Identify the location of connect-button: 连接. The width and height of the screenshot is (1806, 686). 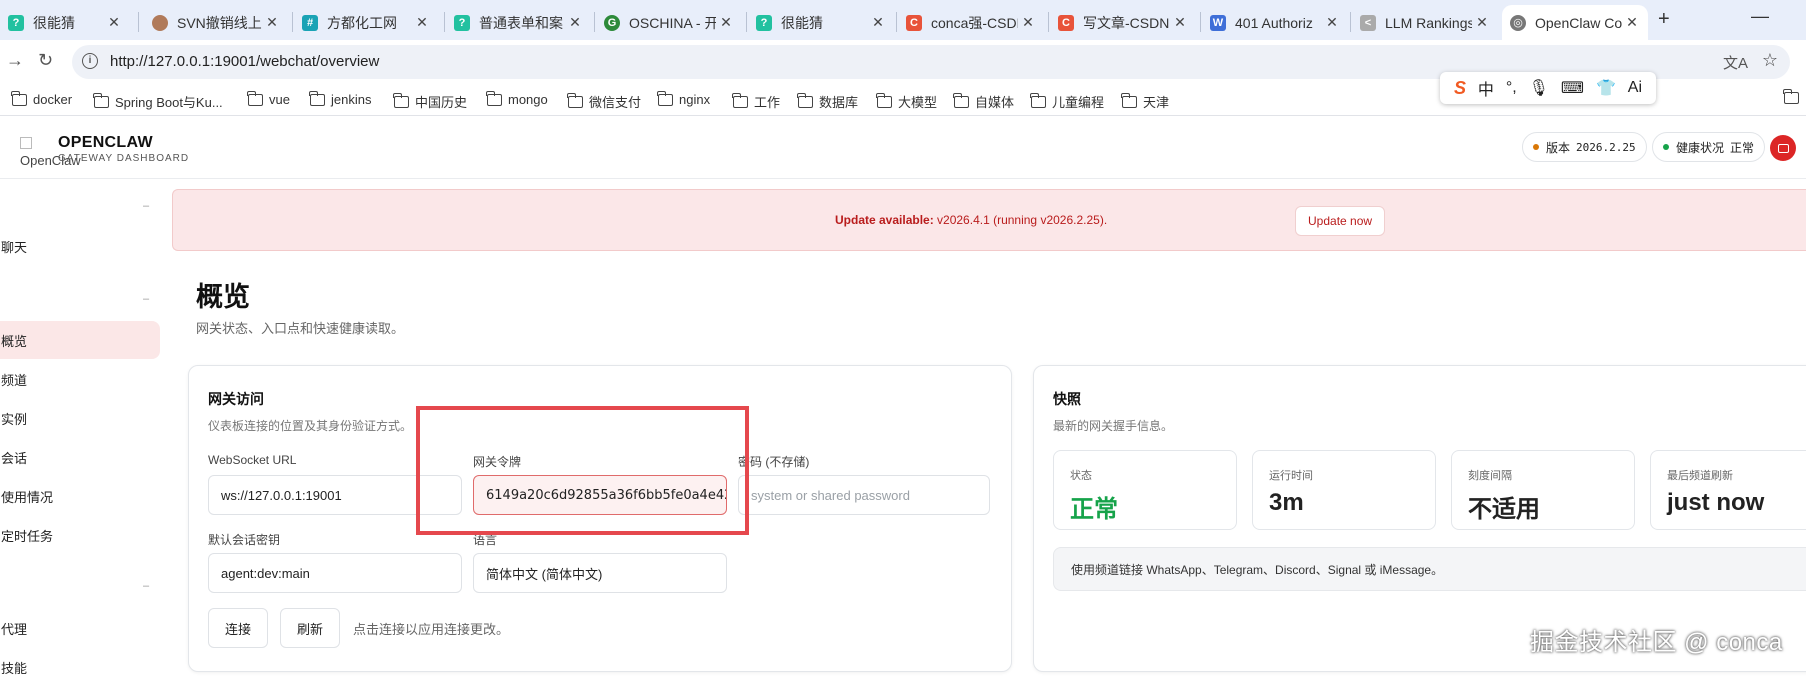
(238, 628).